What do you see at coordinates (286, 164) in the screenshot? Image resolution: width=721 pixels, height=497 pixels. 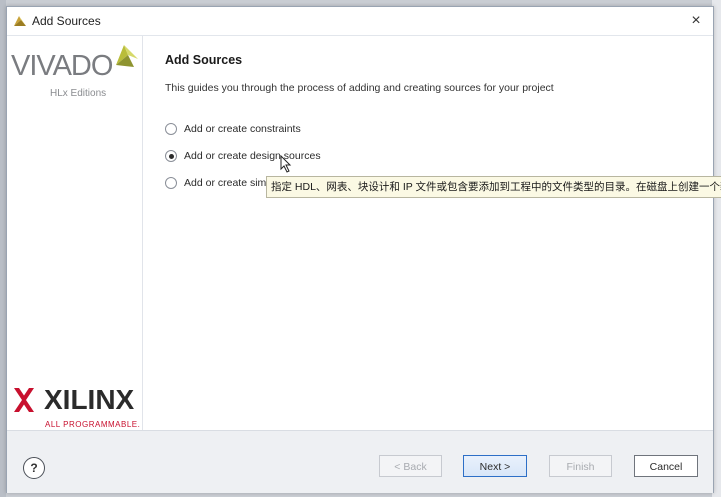 I see `mouse-cursor-icon` at bounding box center [286, 164].